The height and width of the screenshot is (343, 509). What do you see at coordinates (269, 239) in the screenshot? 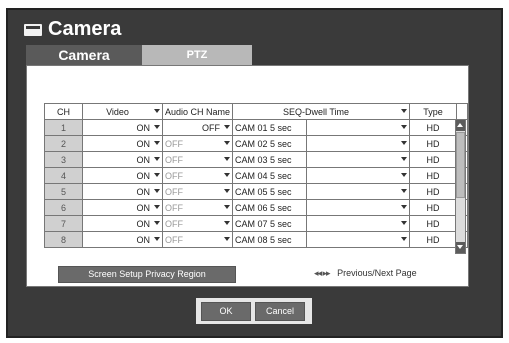
I see `cell-ch-name: CAM 08 5 sec` at bounding box center [269, 239].